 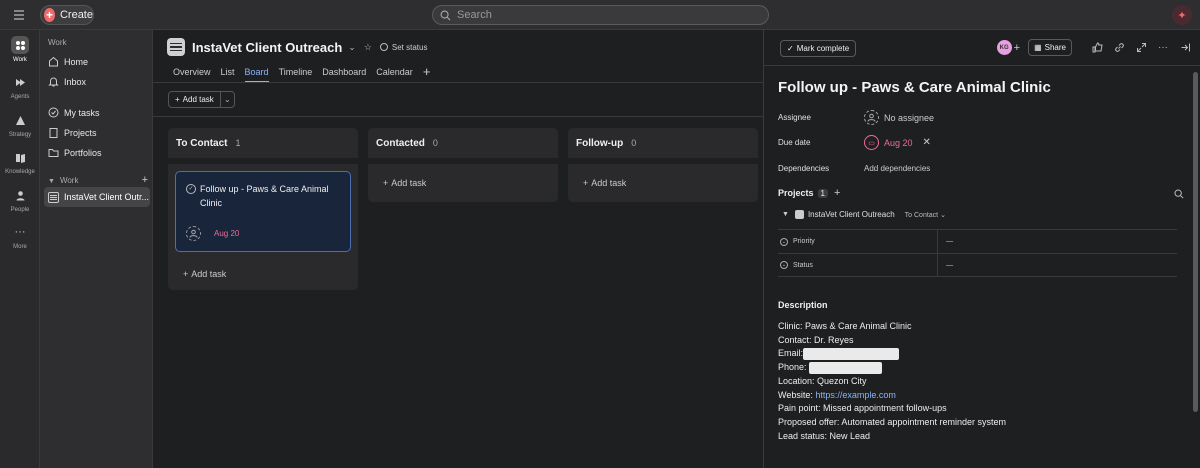 What do you see at coordinates (851, 214) in the screenshot?
I see `task-project-name: InstaVet Client Outreach` at bounding box center [851, 214].